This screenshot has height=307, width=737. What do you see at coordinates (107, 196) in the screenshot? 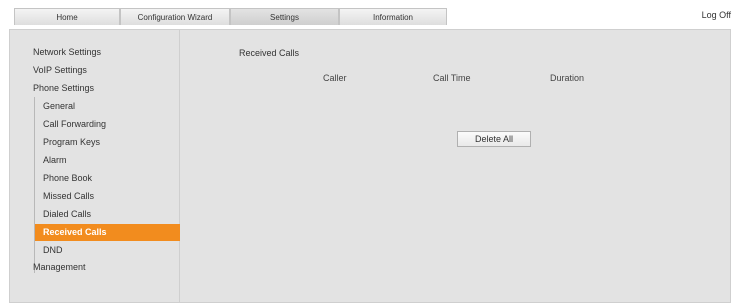
I see `sidebar-item-missed-calls: Missed Calls` at bounding box center [107, 196].